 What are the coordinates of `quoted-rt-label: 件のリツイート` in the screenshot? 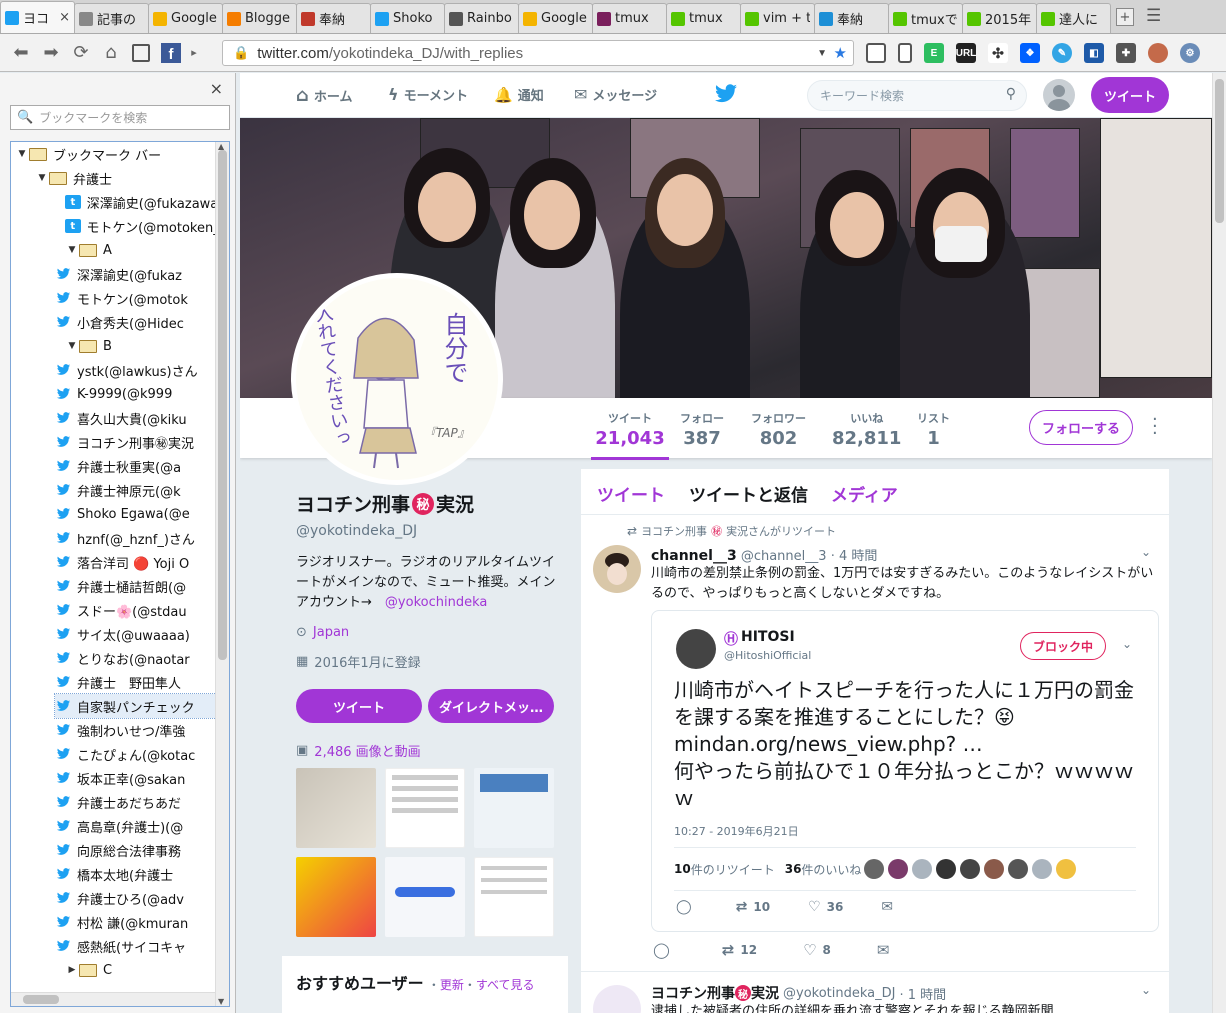 It's located at (733, 869).